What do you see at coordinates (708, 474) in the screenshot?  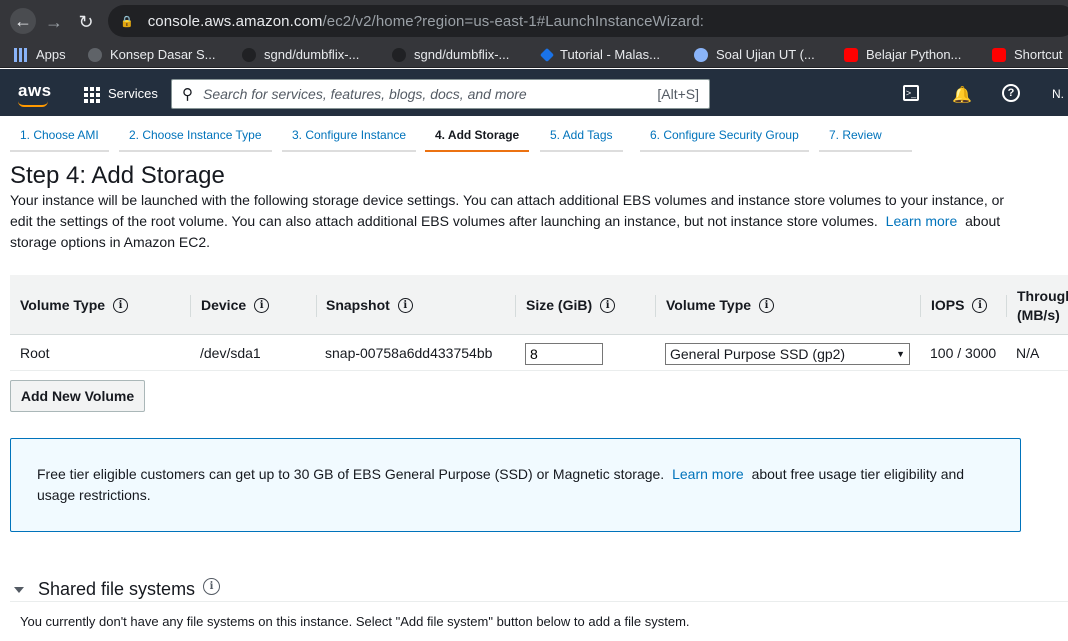 I see `free-tier-learn-more-link: Learn more` at bounding box center [708, 474].